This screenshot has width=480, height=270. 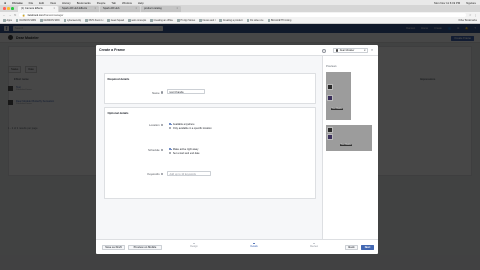 What do you see at coordinates (4, 15) in the screenshot?
I see `back-icon: ←` at bounding box center [4, 15].